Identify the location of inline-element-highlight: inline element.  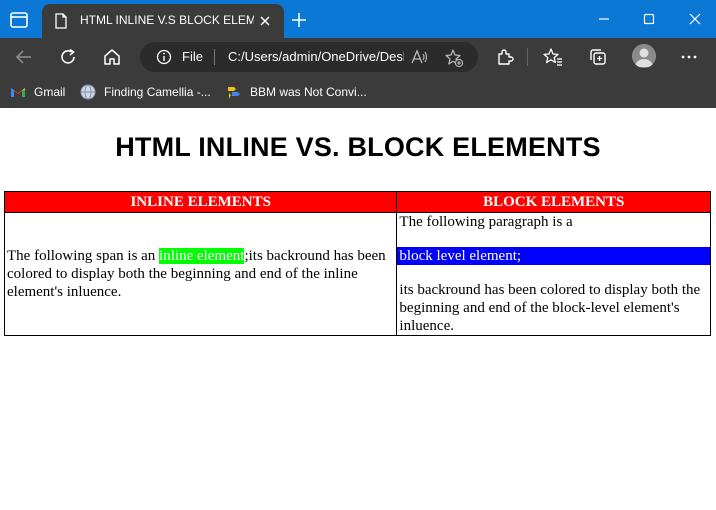
(202, 256).